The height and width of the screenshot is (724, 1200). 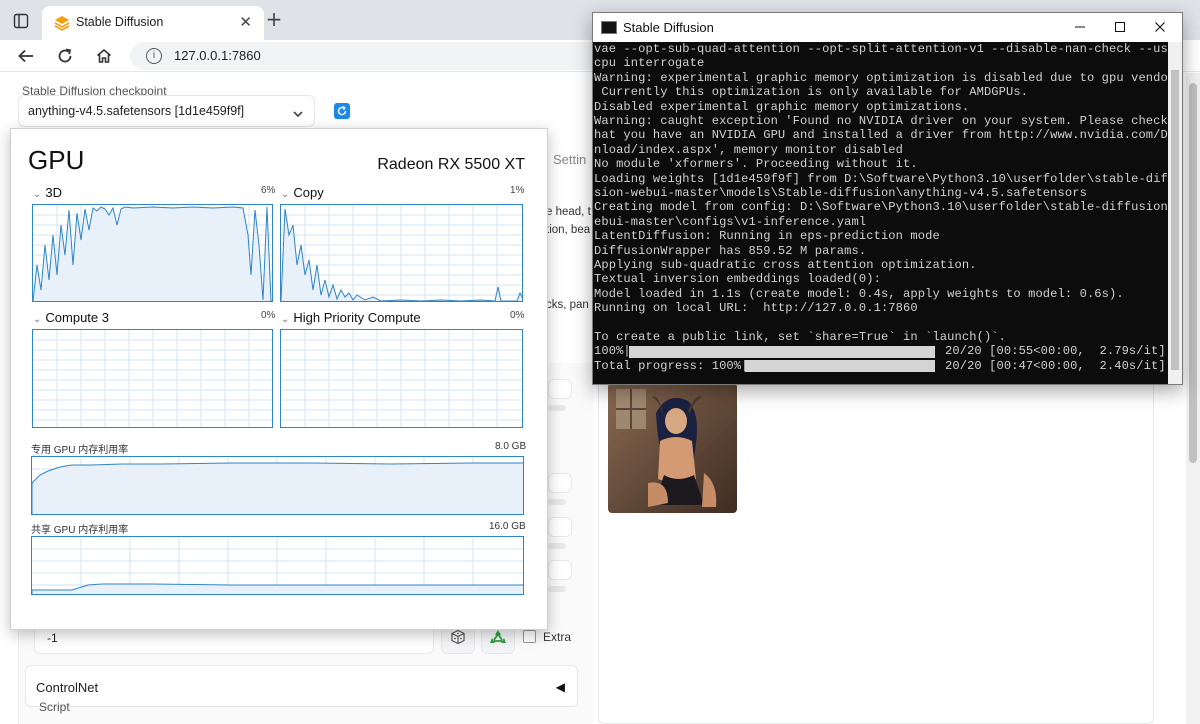 I want to click on seed-value: -1, so click(x=52, y=638).